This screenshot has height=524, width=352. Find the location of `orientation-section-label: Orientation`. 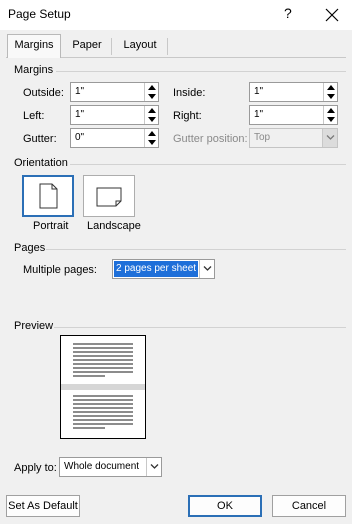

orientation-section-label: Orientation is located at coordinates (41, 163).